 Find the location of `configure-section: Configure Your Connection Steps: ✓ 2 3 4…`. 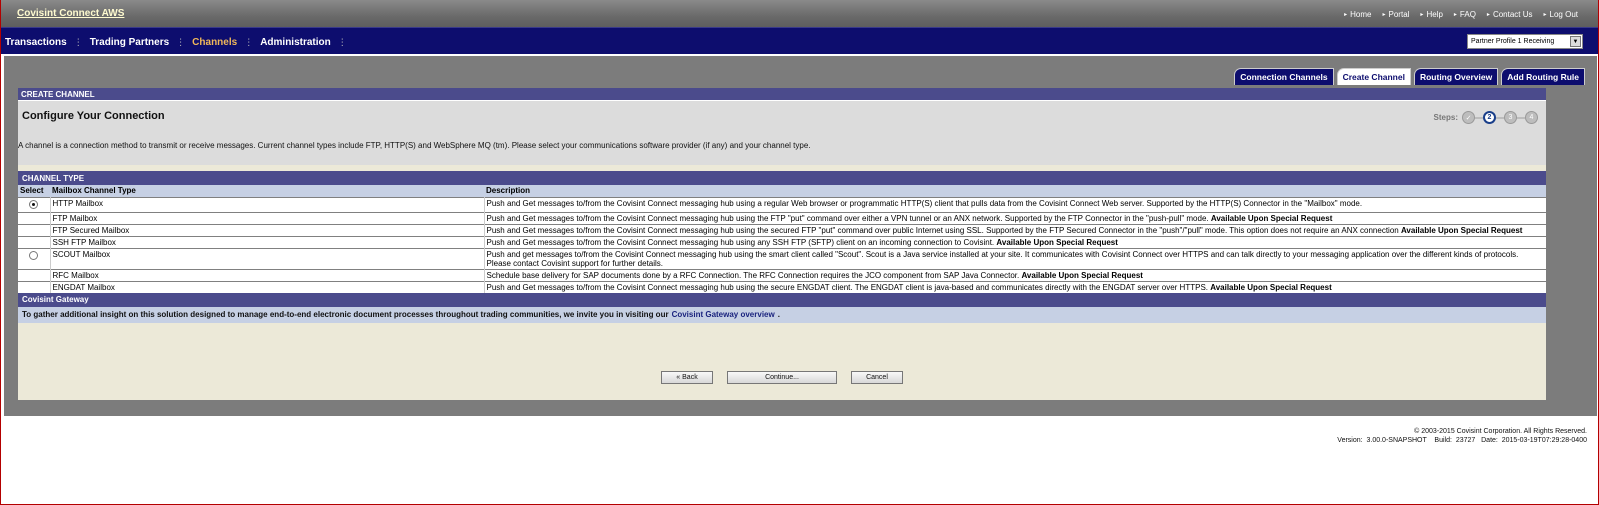

configure-section: Configure Your Connection Steps: ✓ 2 3 4… is located at coordinates (782, 133).